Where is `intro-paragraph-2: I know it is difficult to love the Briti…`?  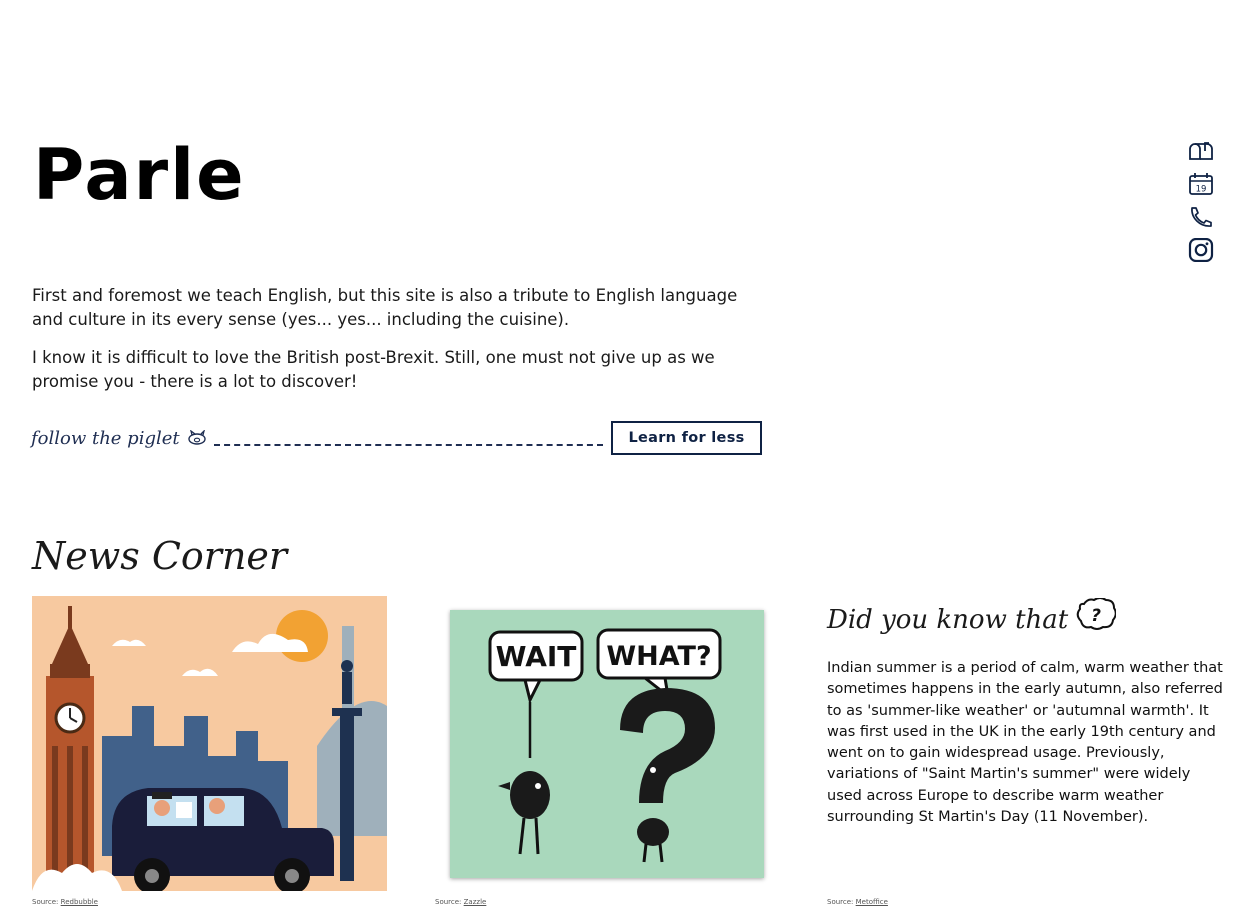 intro-paragraph-2: I know it is difficult to love the Briti… is located at coordinates (373, 369).